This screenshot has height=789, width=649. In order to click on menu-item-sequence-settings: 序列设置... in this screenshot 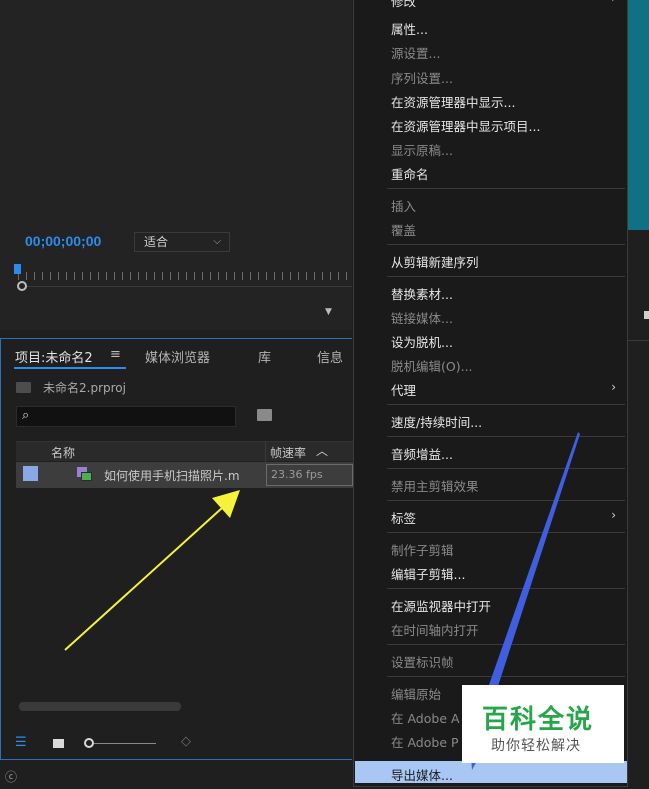, I will do `click(422, 77)`.